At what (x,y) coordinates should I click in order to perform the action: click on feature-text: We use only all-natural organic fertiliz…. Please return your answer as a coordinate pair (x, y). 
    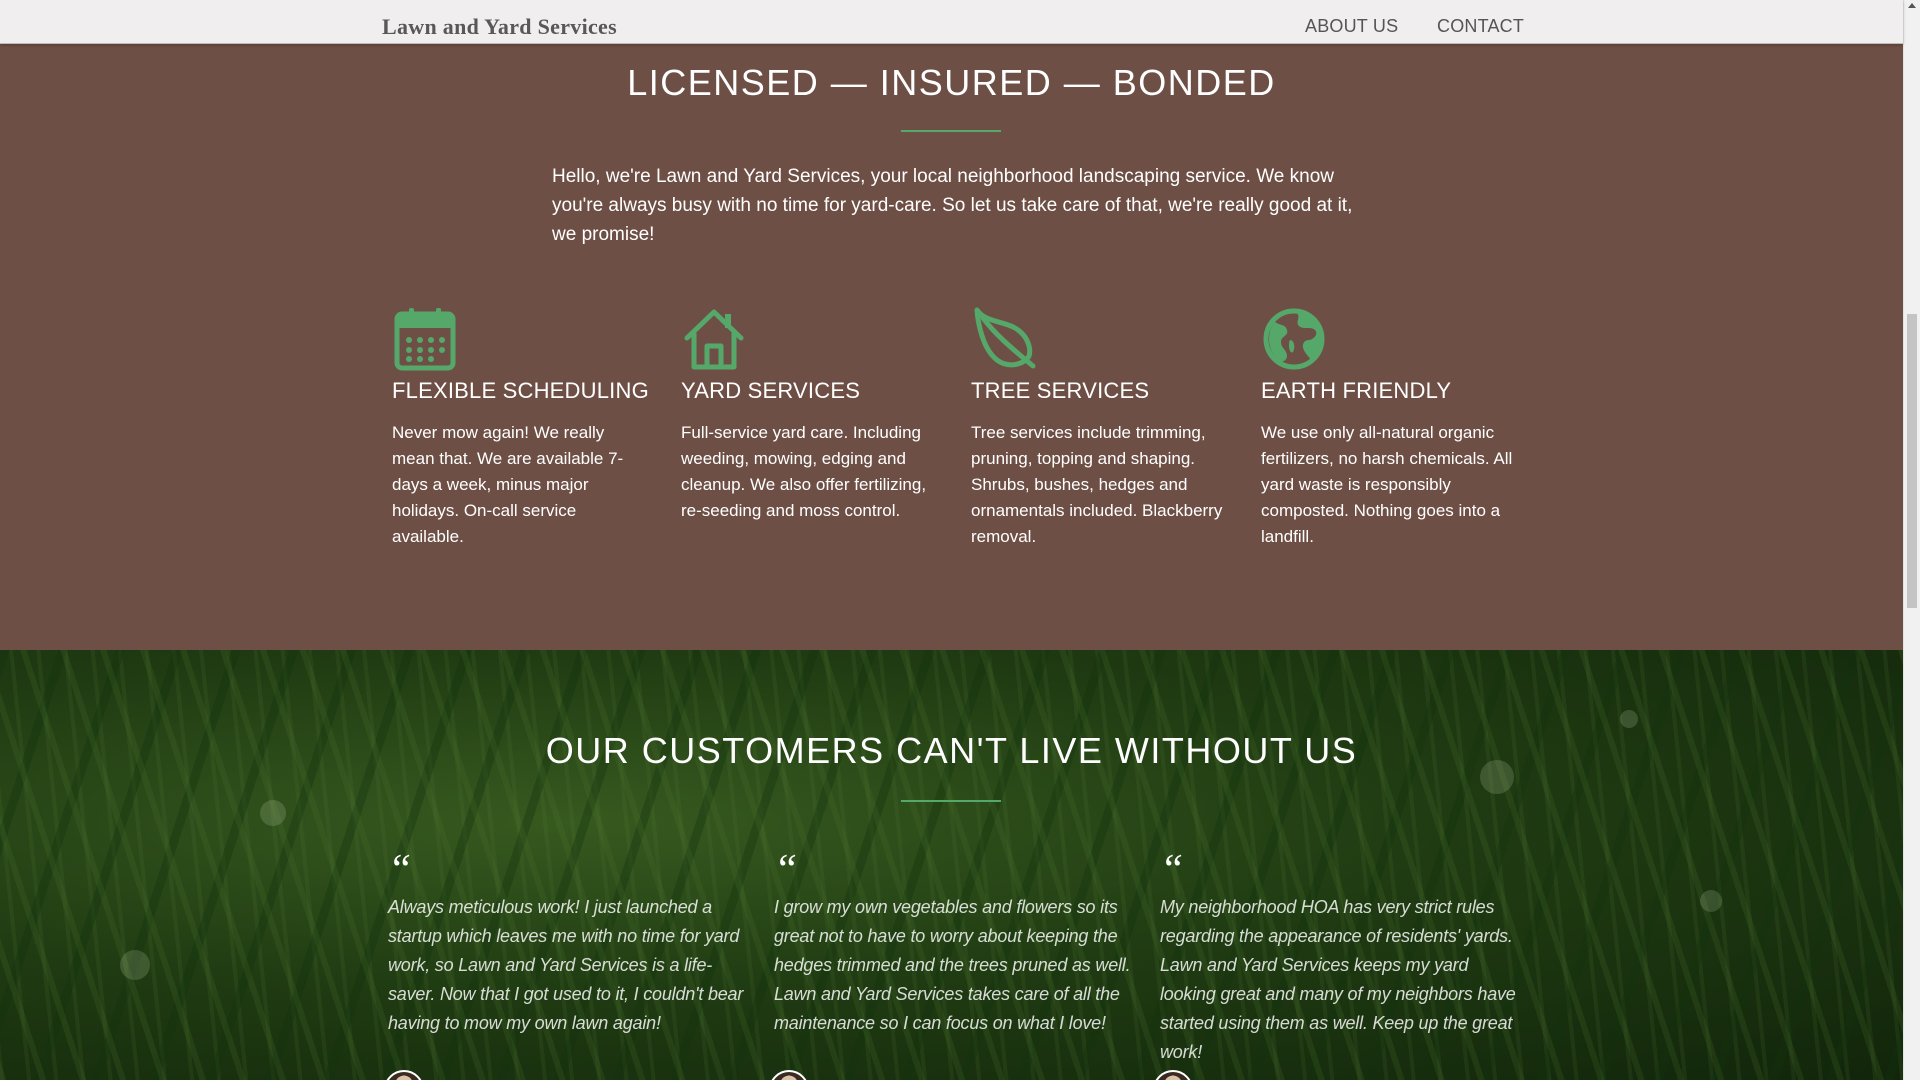
    Looking at the image, I should click on (1387, 484).